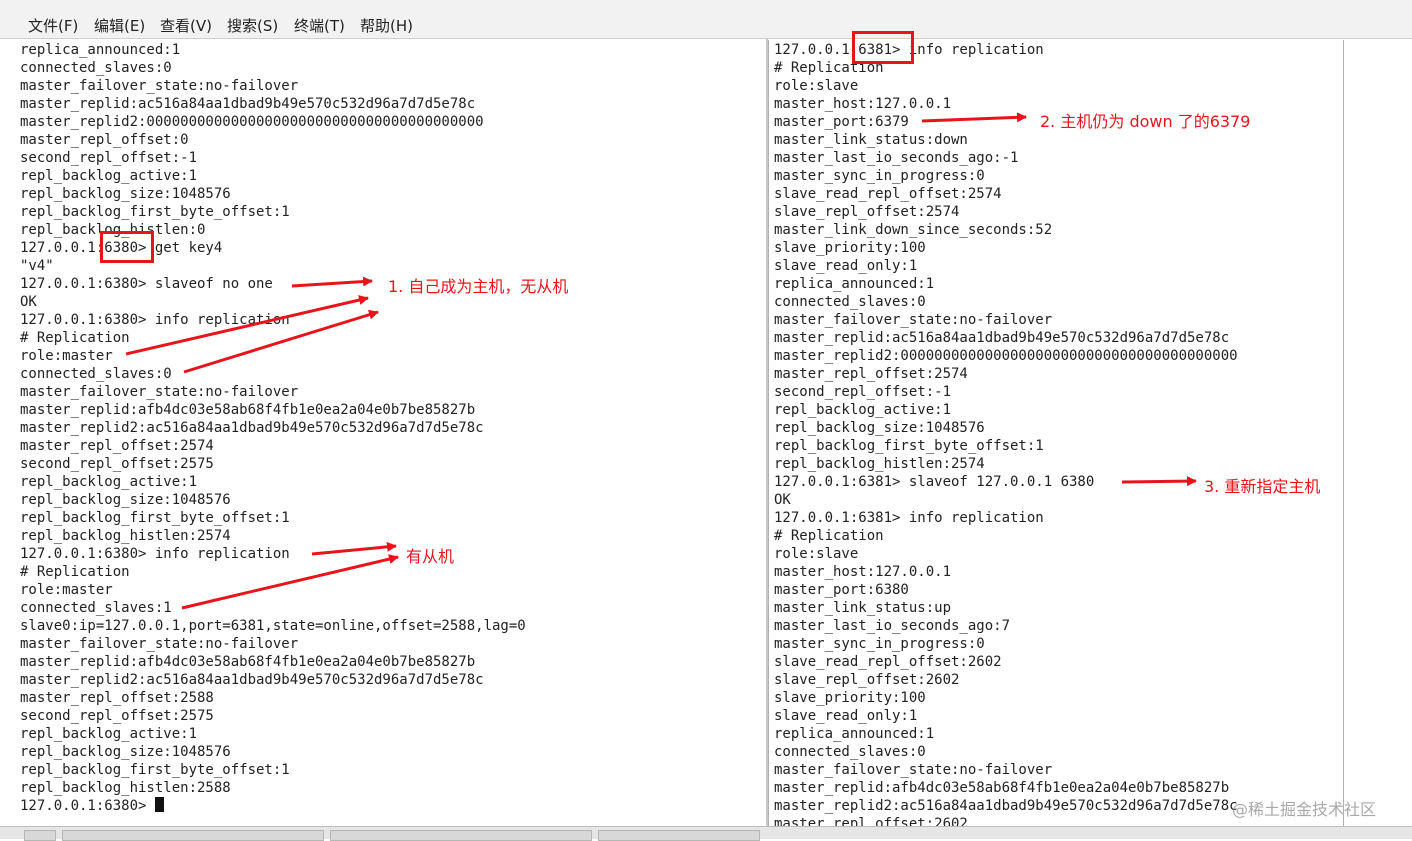 Image resolution: width=1412 pixels, height=841 pixels. Describe the element at coordinates (430, 556) in the screenshot. I see `annotation-note-4: 有从机` at that location.